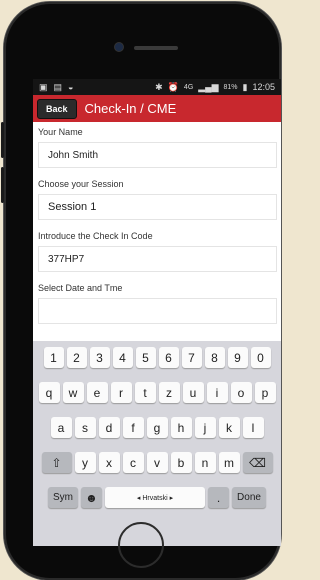 Image resolution: width=320 pixels, height=580 pixels. I want to click on key-m: m, so click(229, 462).